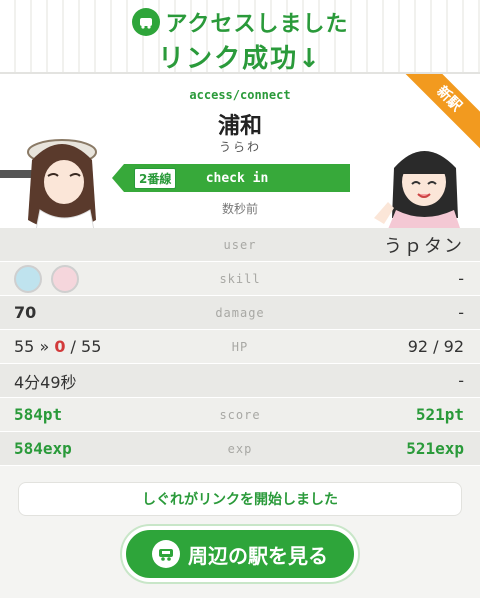  I want to click on nearby-stations-label: 周辺の駅を見る, so click(258, 555).